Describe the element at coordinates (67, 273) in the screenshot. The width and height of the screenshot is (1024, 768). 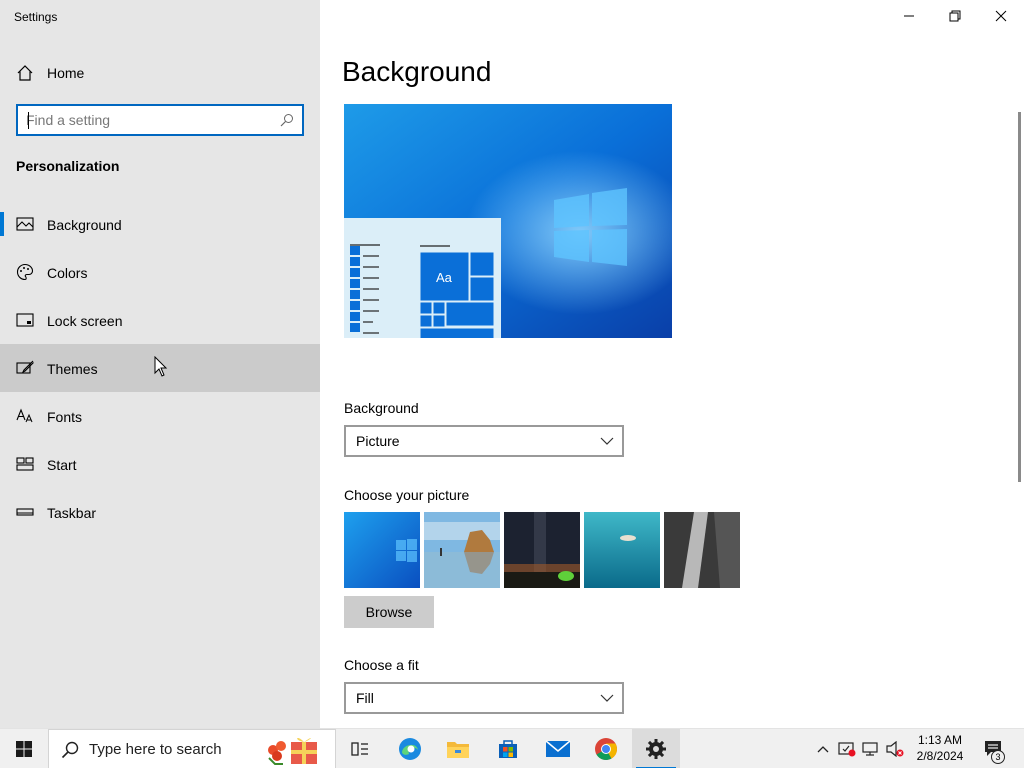
I see `sidebar-item-label: Colors` at that location.